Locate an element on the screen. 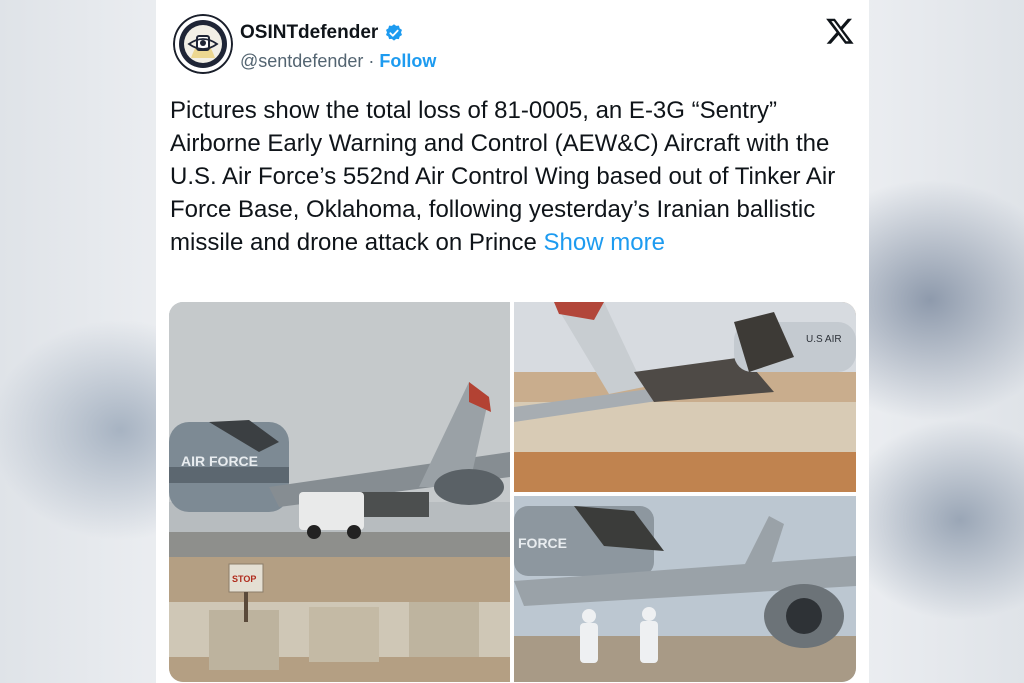 This screenshot has height=683, width=1024. author-handle-row: @sentdefender · Follow is located at coordinates (338, 61).